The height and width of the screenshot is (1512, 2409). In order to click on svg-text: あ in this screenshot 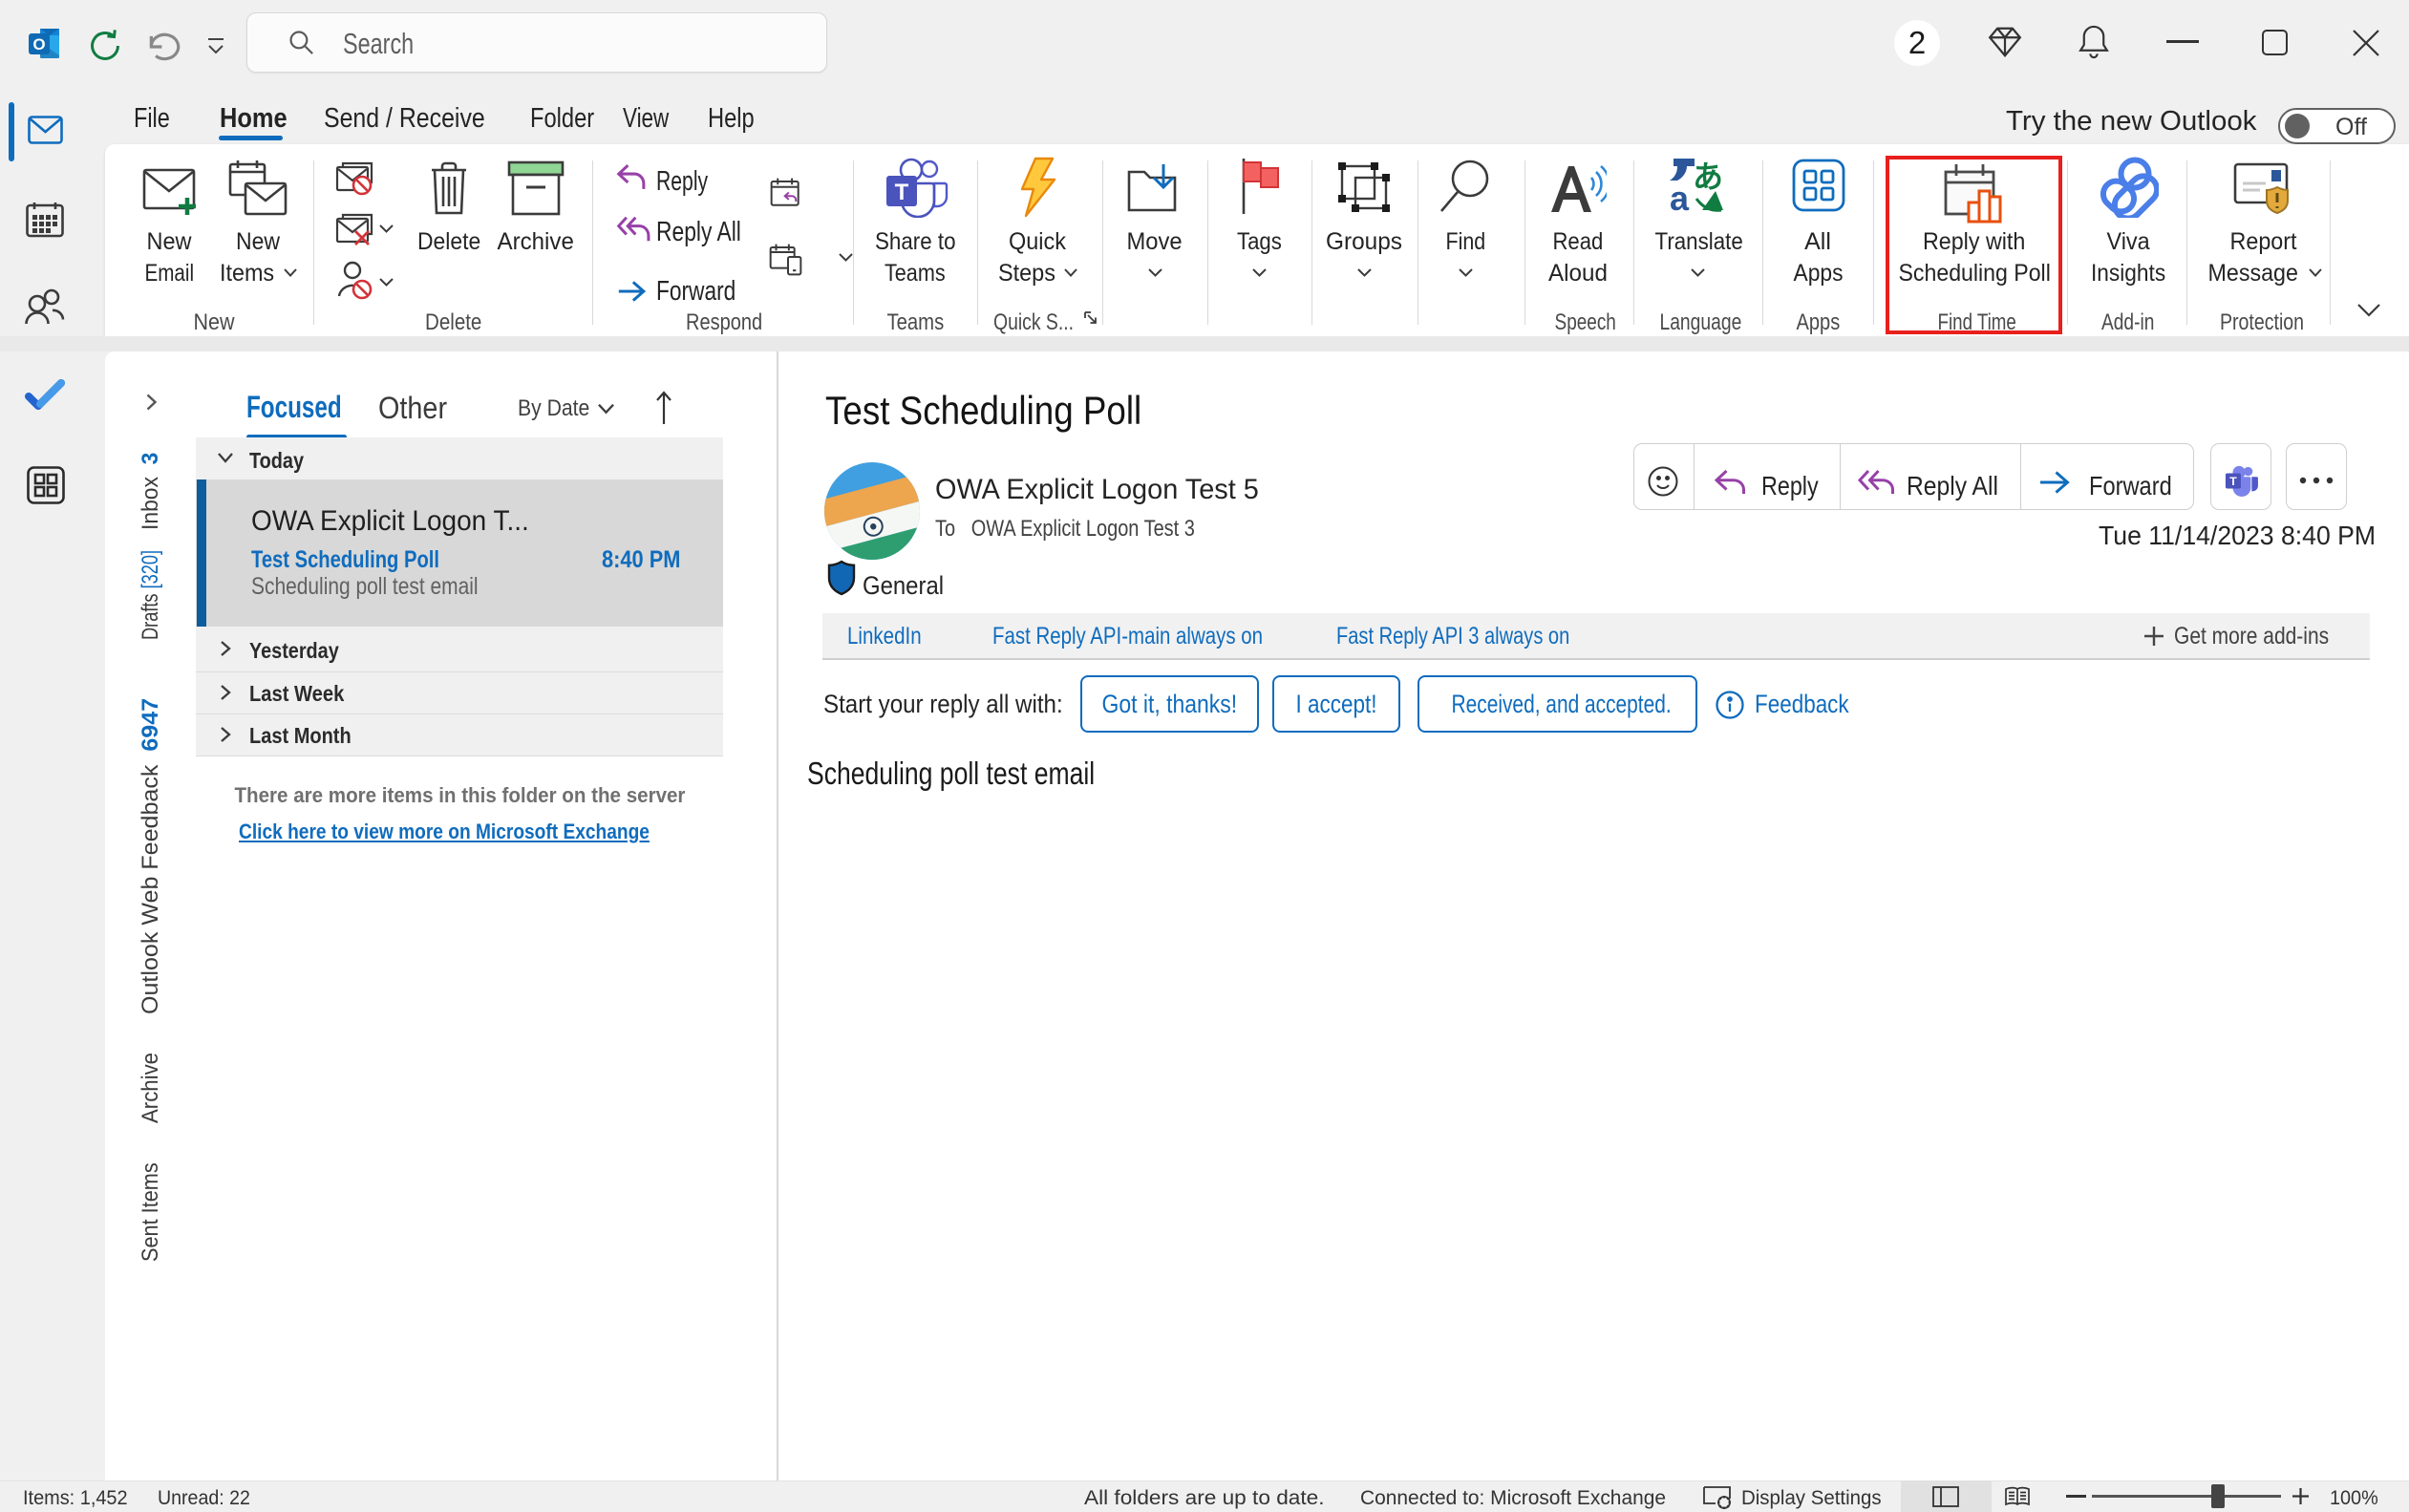, I will do `click(1708, 177)`.